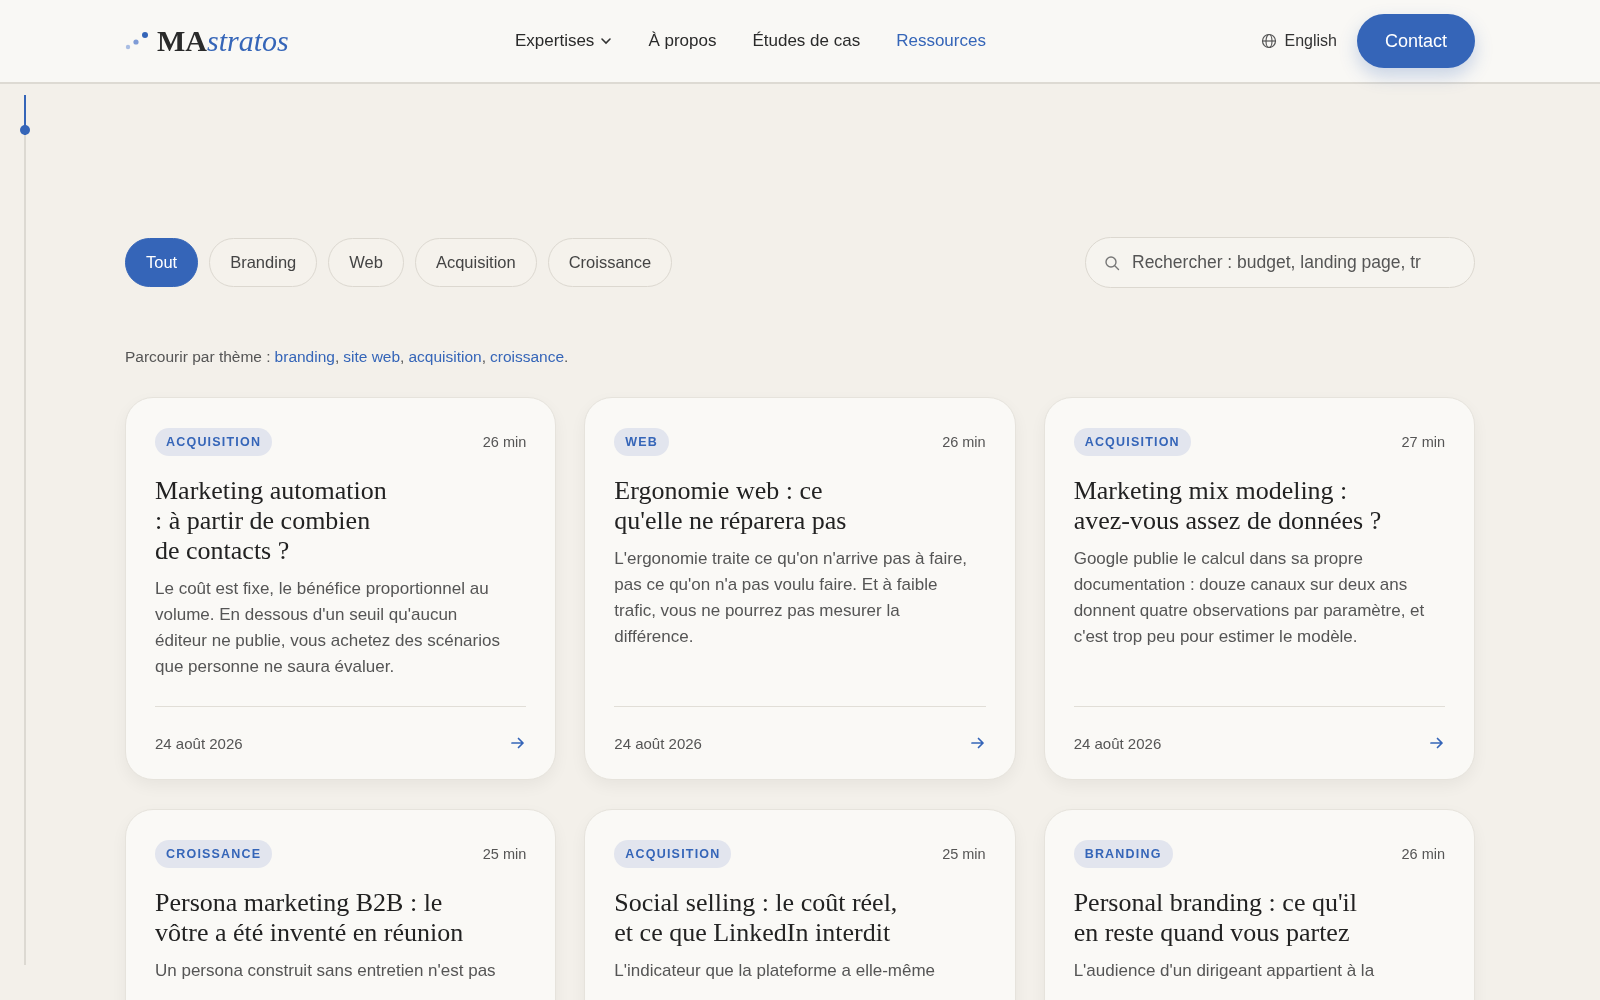 This screenshot has height=1000, width=1600. What do you see at coordinates (328, 628) in the screenshot?
I see `article-excerpt: Le coût est fixe, le bénéfice proportionnel au volume. En dessous d'un seuil qu'aucun éditeur ne publie, vous achetez des scénarios que personne ne saura évaluer.` at bounding box center [328, 628].